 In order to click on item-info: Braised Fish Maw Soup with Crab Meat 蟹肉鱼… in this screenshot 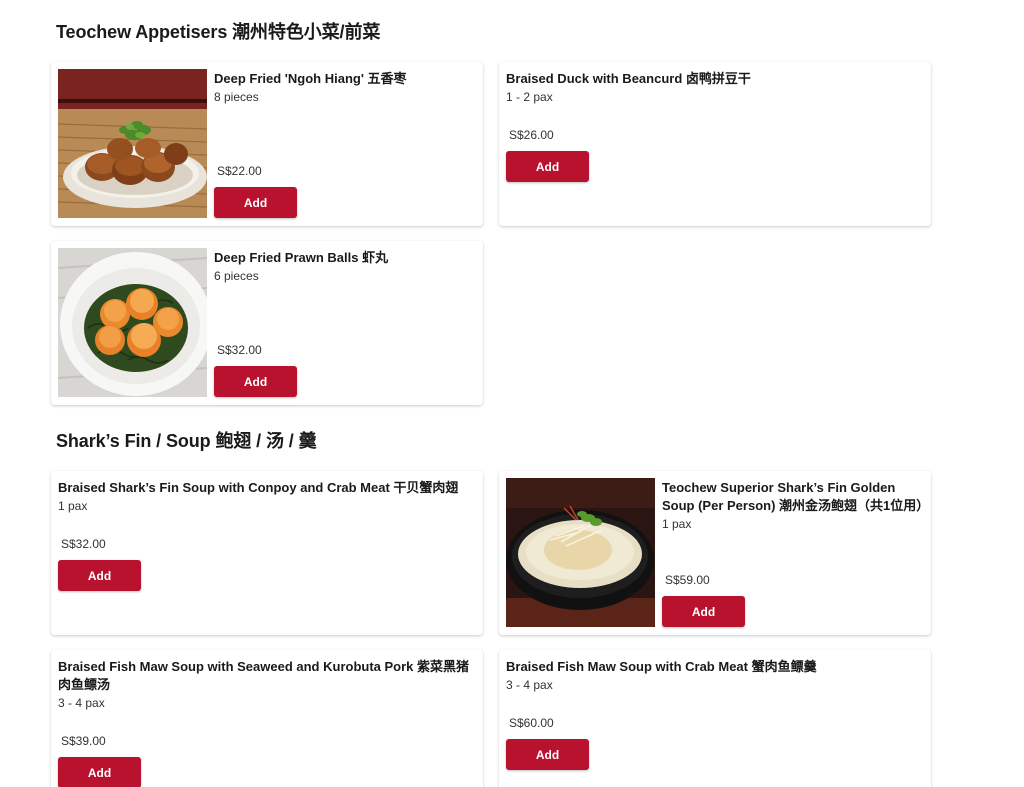, I will do `click(715, 675)`.